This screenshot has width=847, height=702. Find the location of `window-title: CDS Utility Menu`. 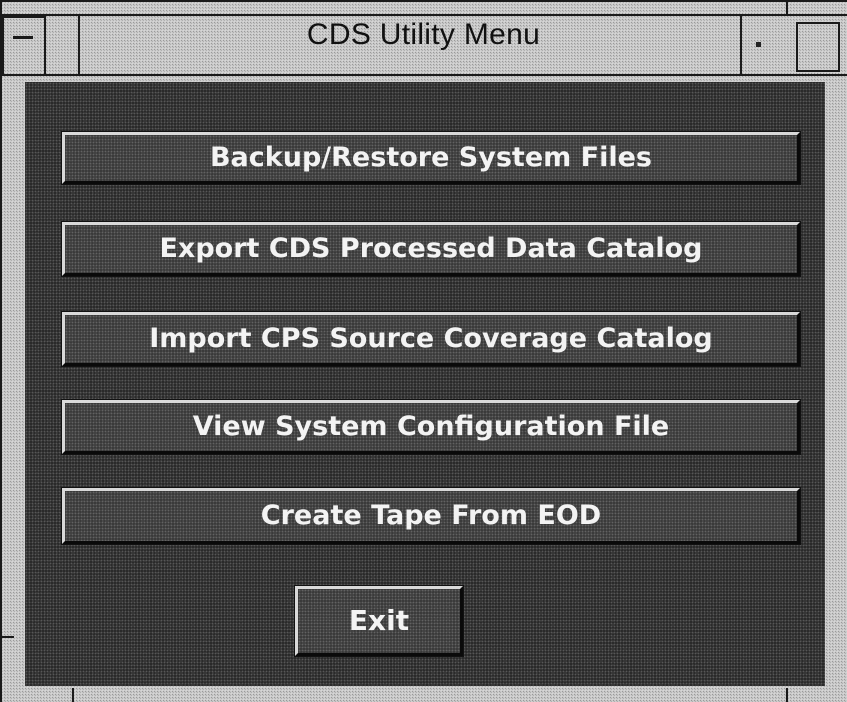

window-title: CDS Utility Menu is located at coordinates (423, 34).